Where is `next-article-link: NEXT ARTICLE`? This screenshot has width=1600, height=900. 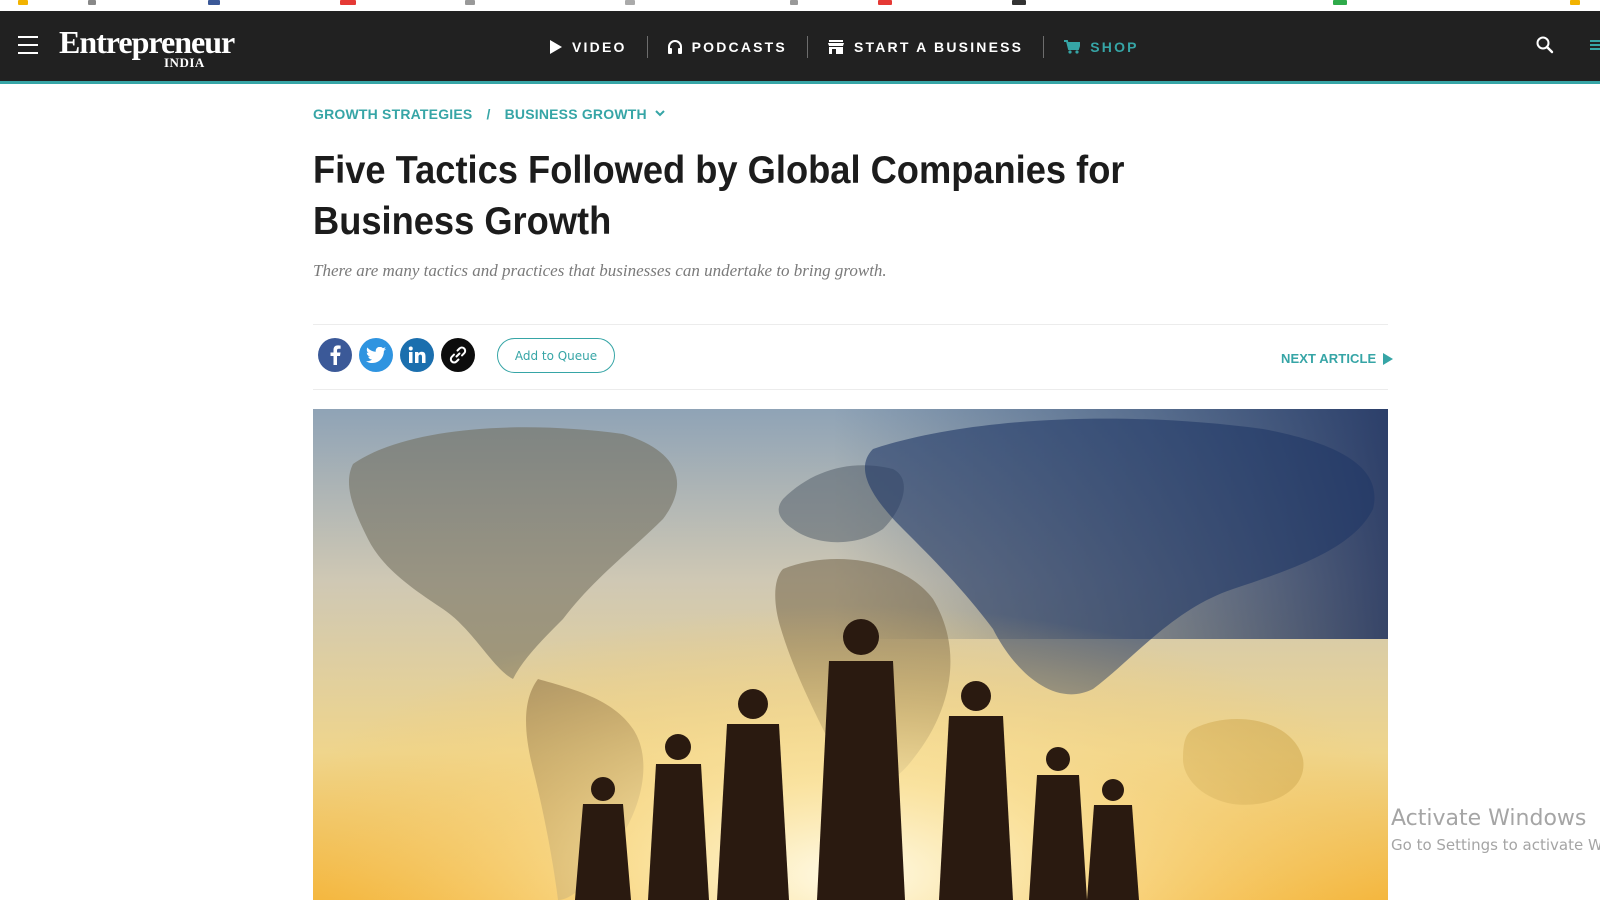
next-article-link: NEXT ARTICLE is located at coordinates (1337, 358).